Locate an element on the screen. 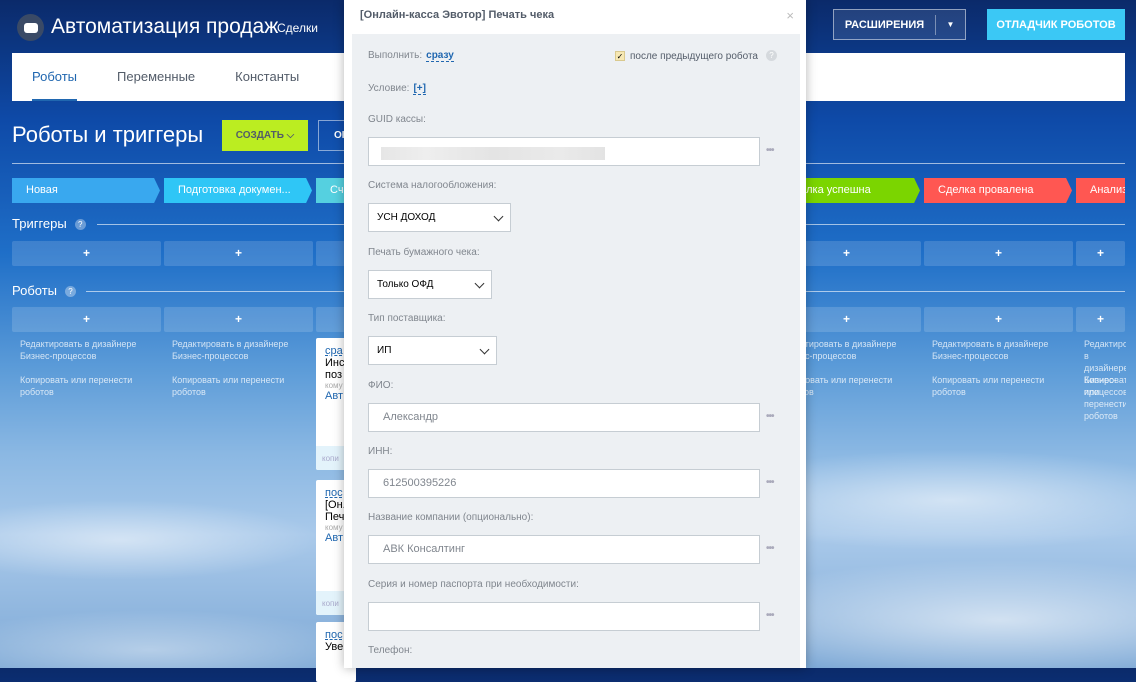 This screenshot has width=1136, height=682. dialog-title: [Онлайн-касса Эвотор] Печать чека is located at coordinates (457, 15).